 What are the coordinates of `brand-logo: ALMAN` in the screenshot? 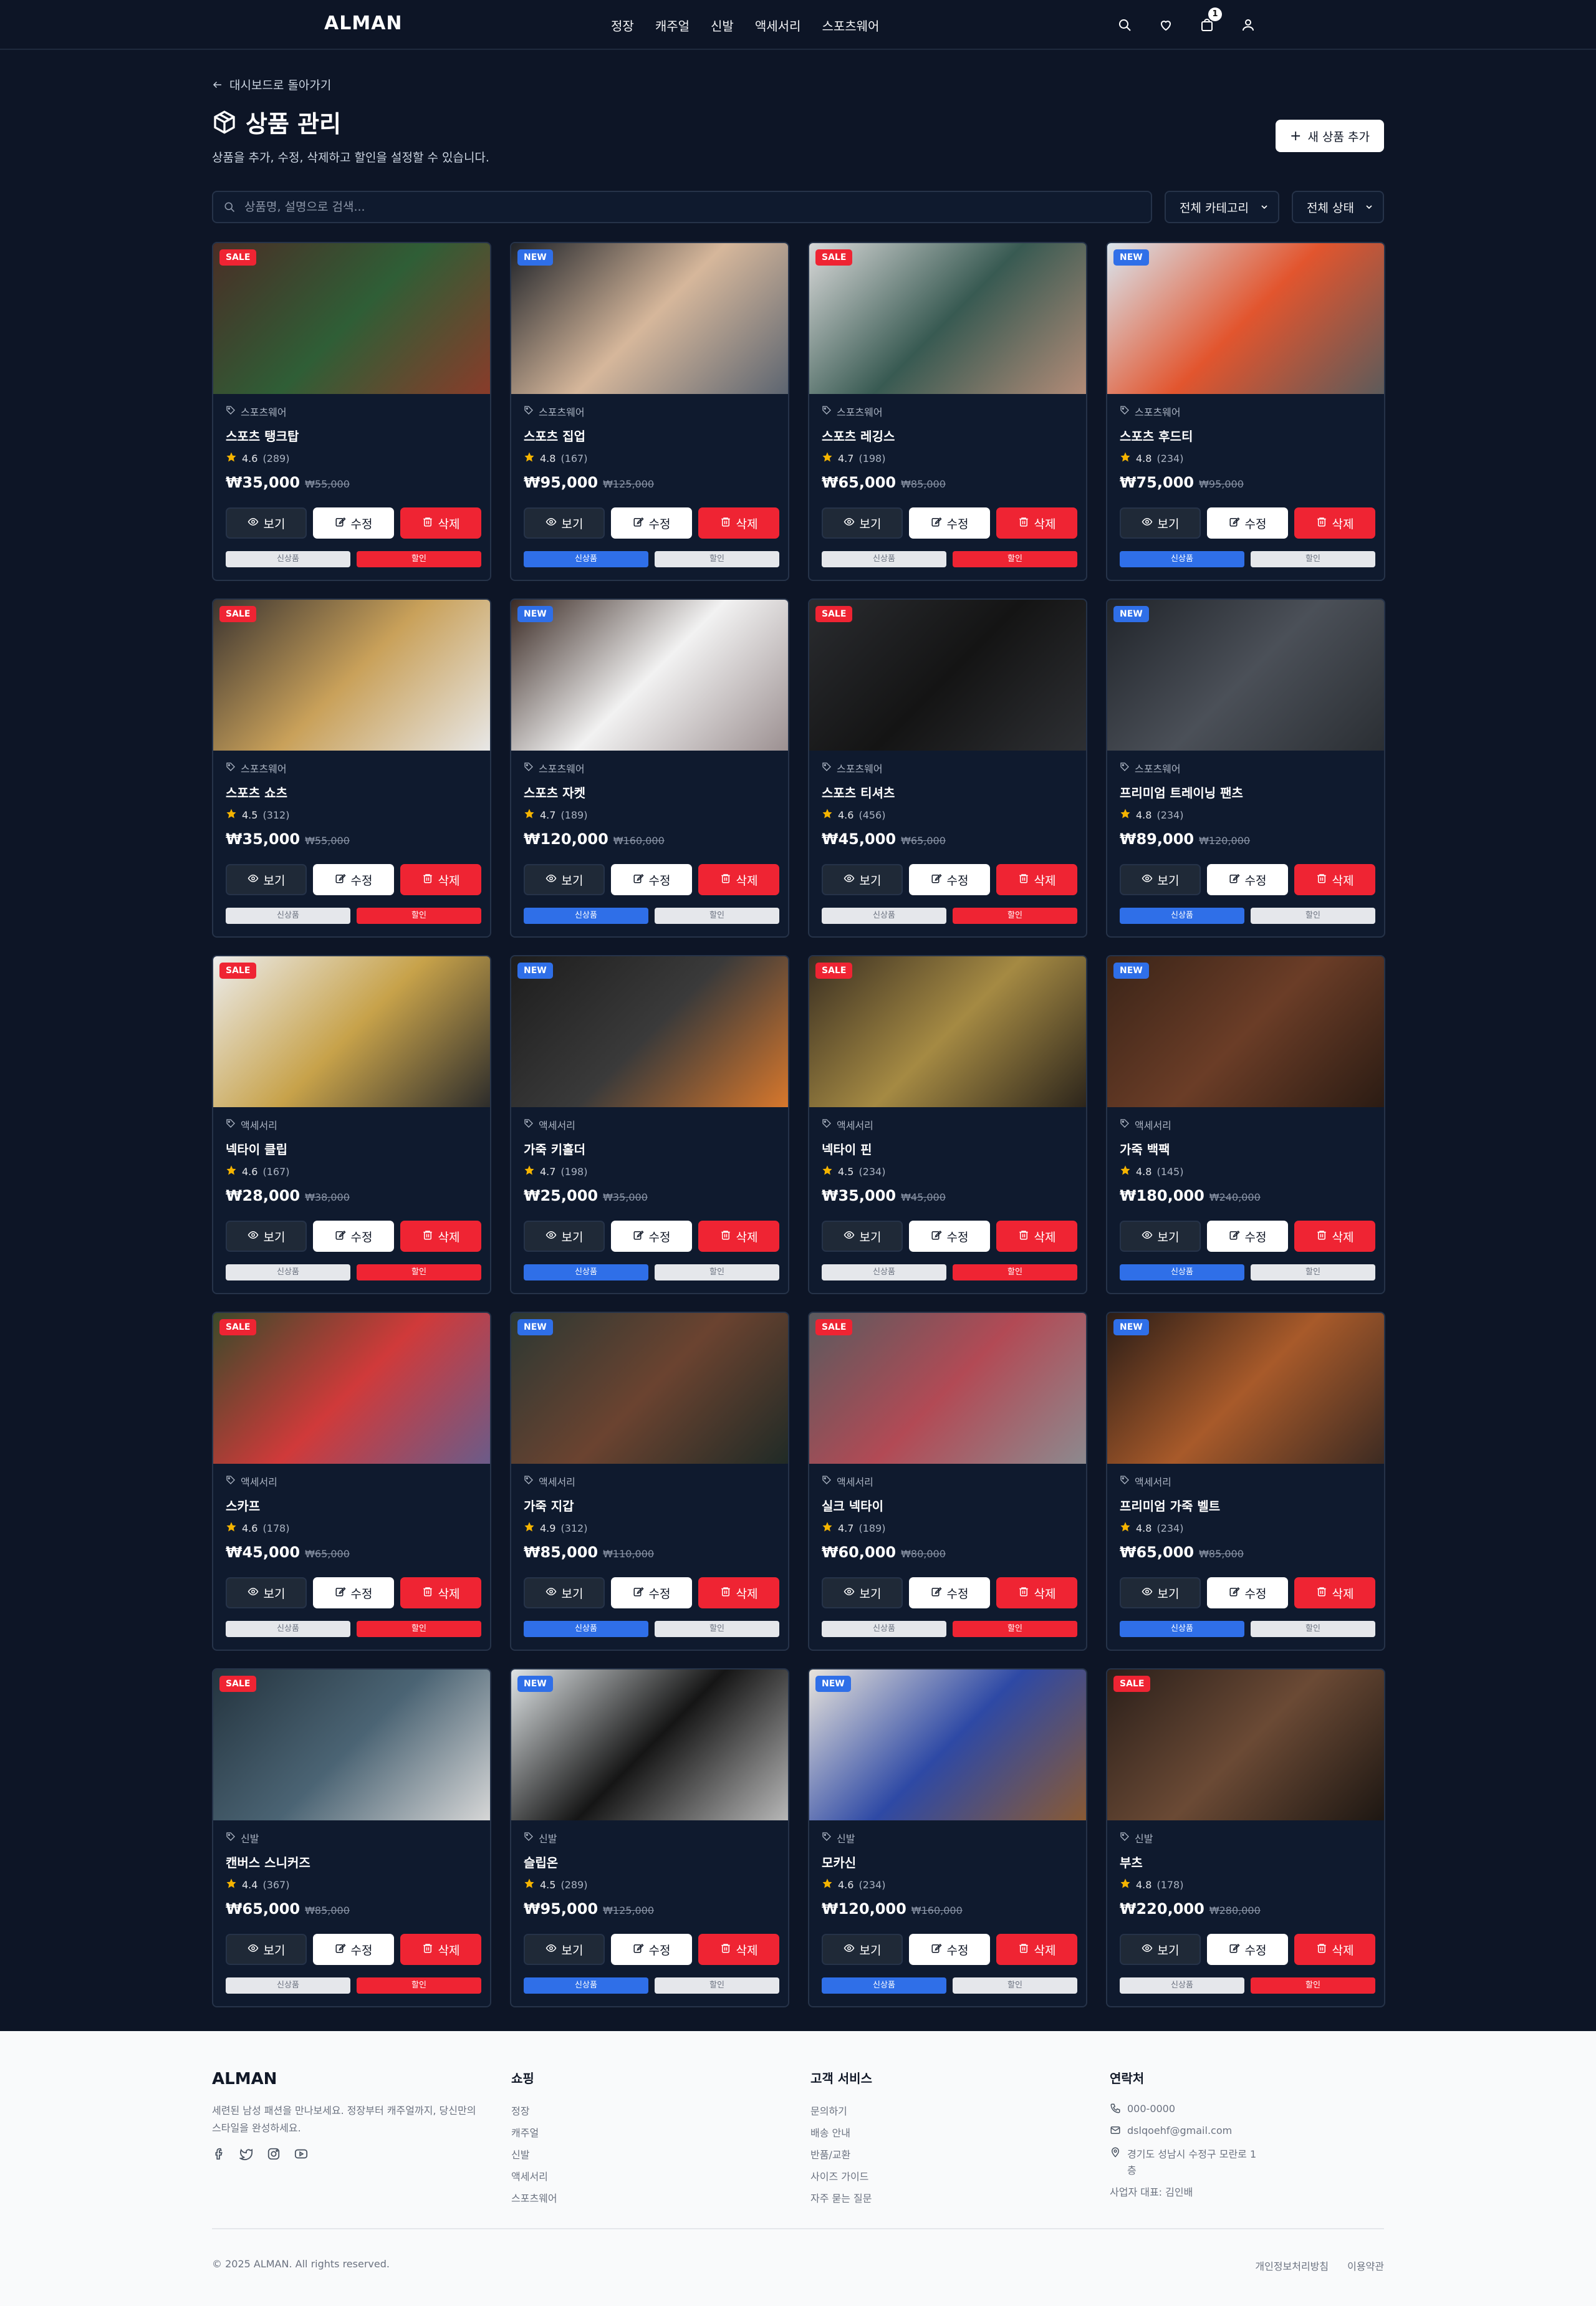 It's located at (363, 23).